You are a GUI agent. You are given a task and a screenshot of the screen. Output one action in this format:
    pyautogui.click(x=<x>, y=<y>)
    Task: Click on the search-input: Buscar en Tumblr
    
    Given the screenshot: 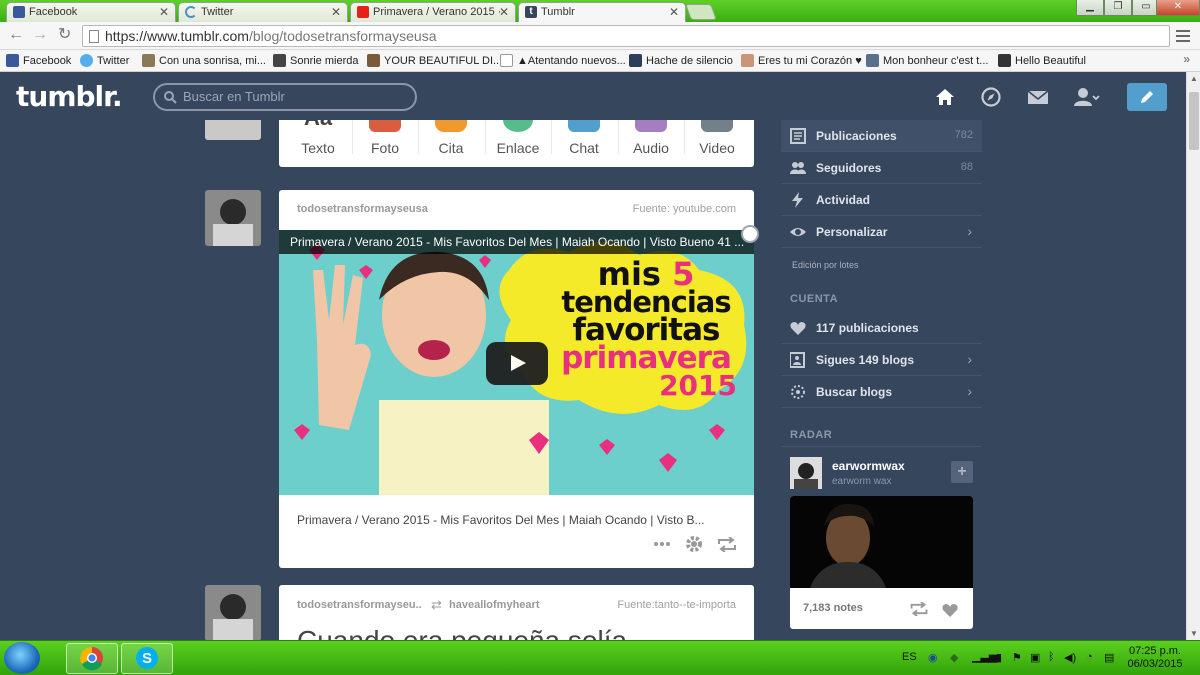 What is the action you would take?
    pyautogui.click(x=285, y=97)
    